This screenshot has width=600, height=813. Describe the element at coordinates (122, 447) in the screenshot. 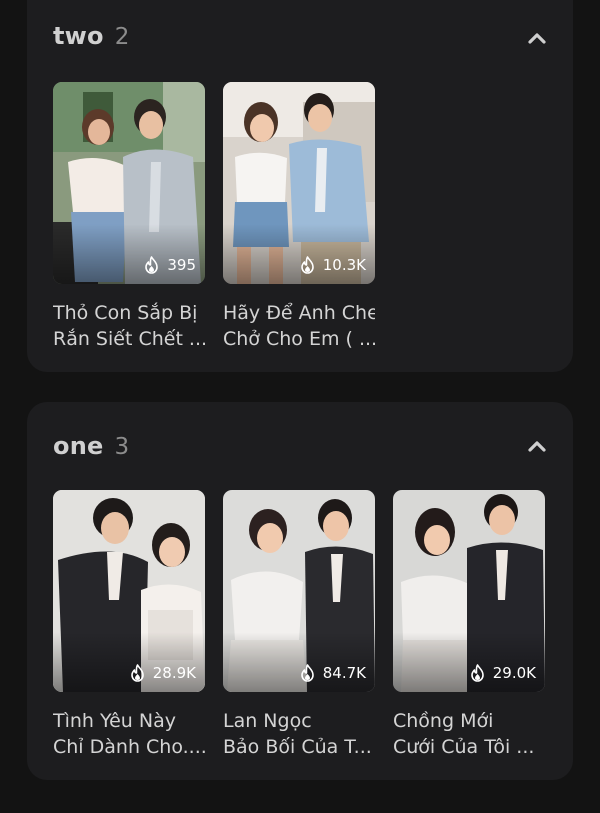

I see `group-count: 3` at that location.